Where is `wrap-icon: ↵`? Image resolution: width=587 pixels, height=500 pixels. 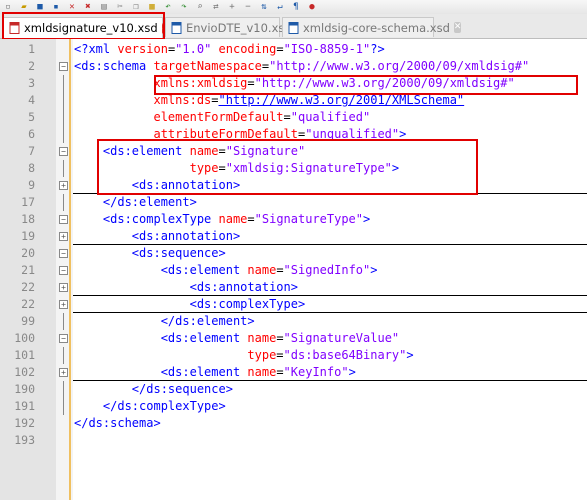 wrap-icon: ↵ is located at coordinates (280, 7).